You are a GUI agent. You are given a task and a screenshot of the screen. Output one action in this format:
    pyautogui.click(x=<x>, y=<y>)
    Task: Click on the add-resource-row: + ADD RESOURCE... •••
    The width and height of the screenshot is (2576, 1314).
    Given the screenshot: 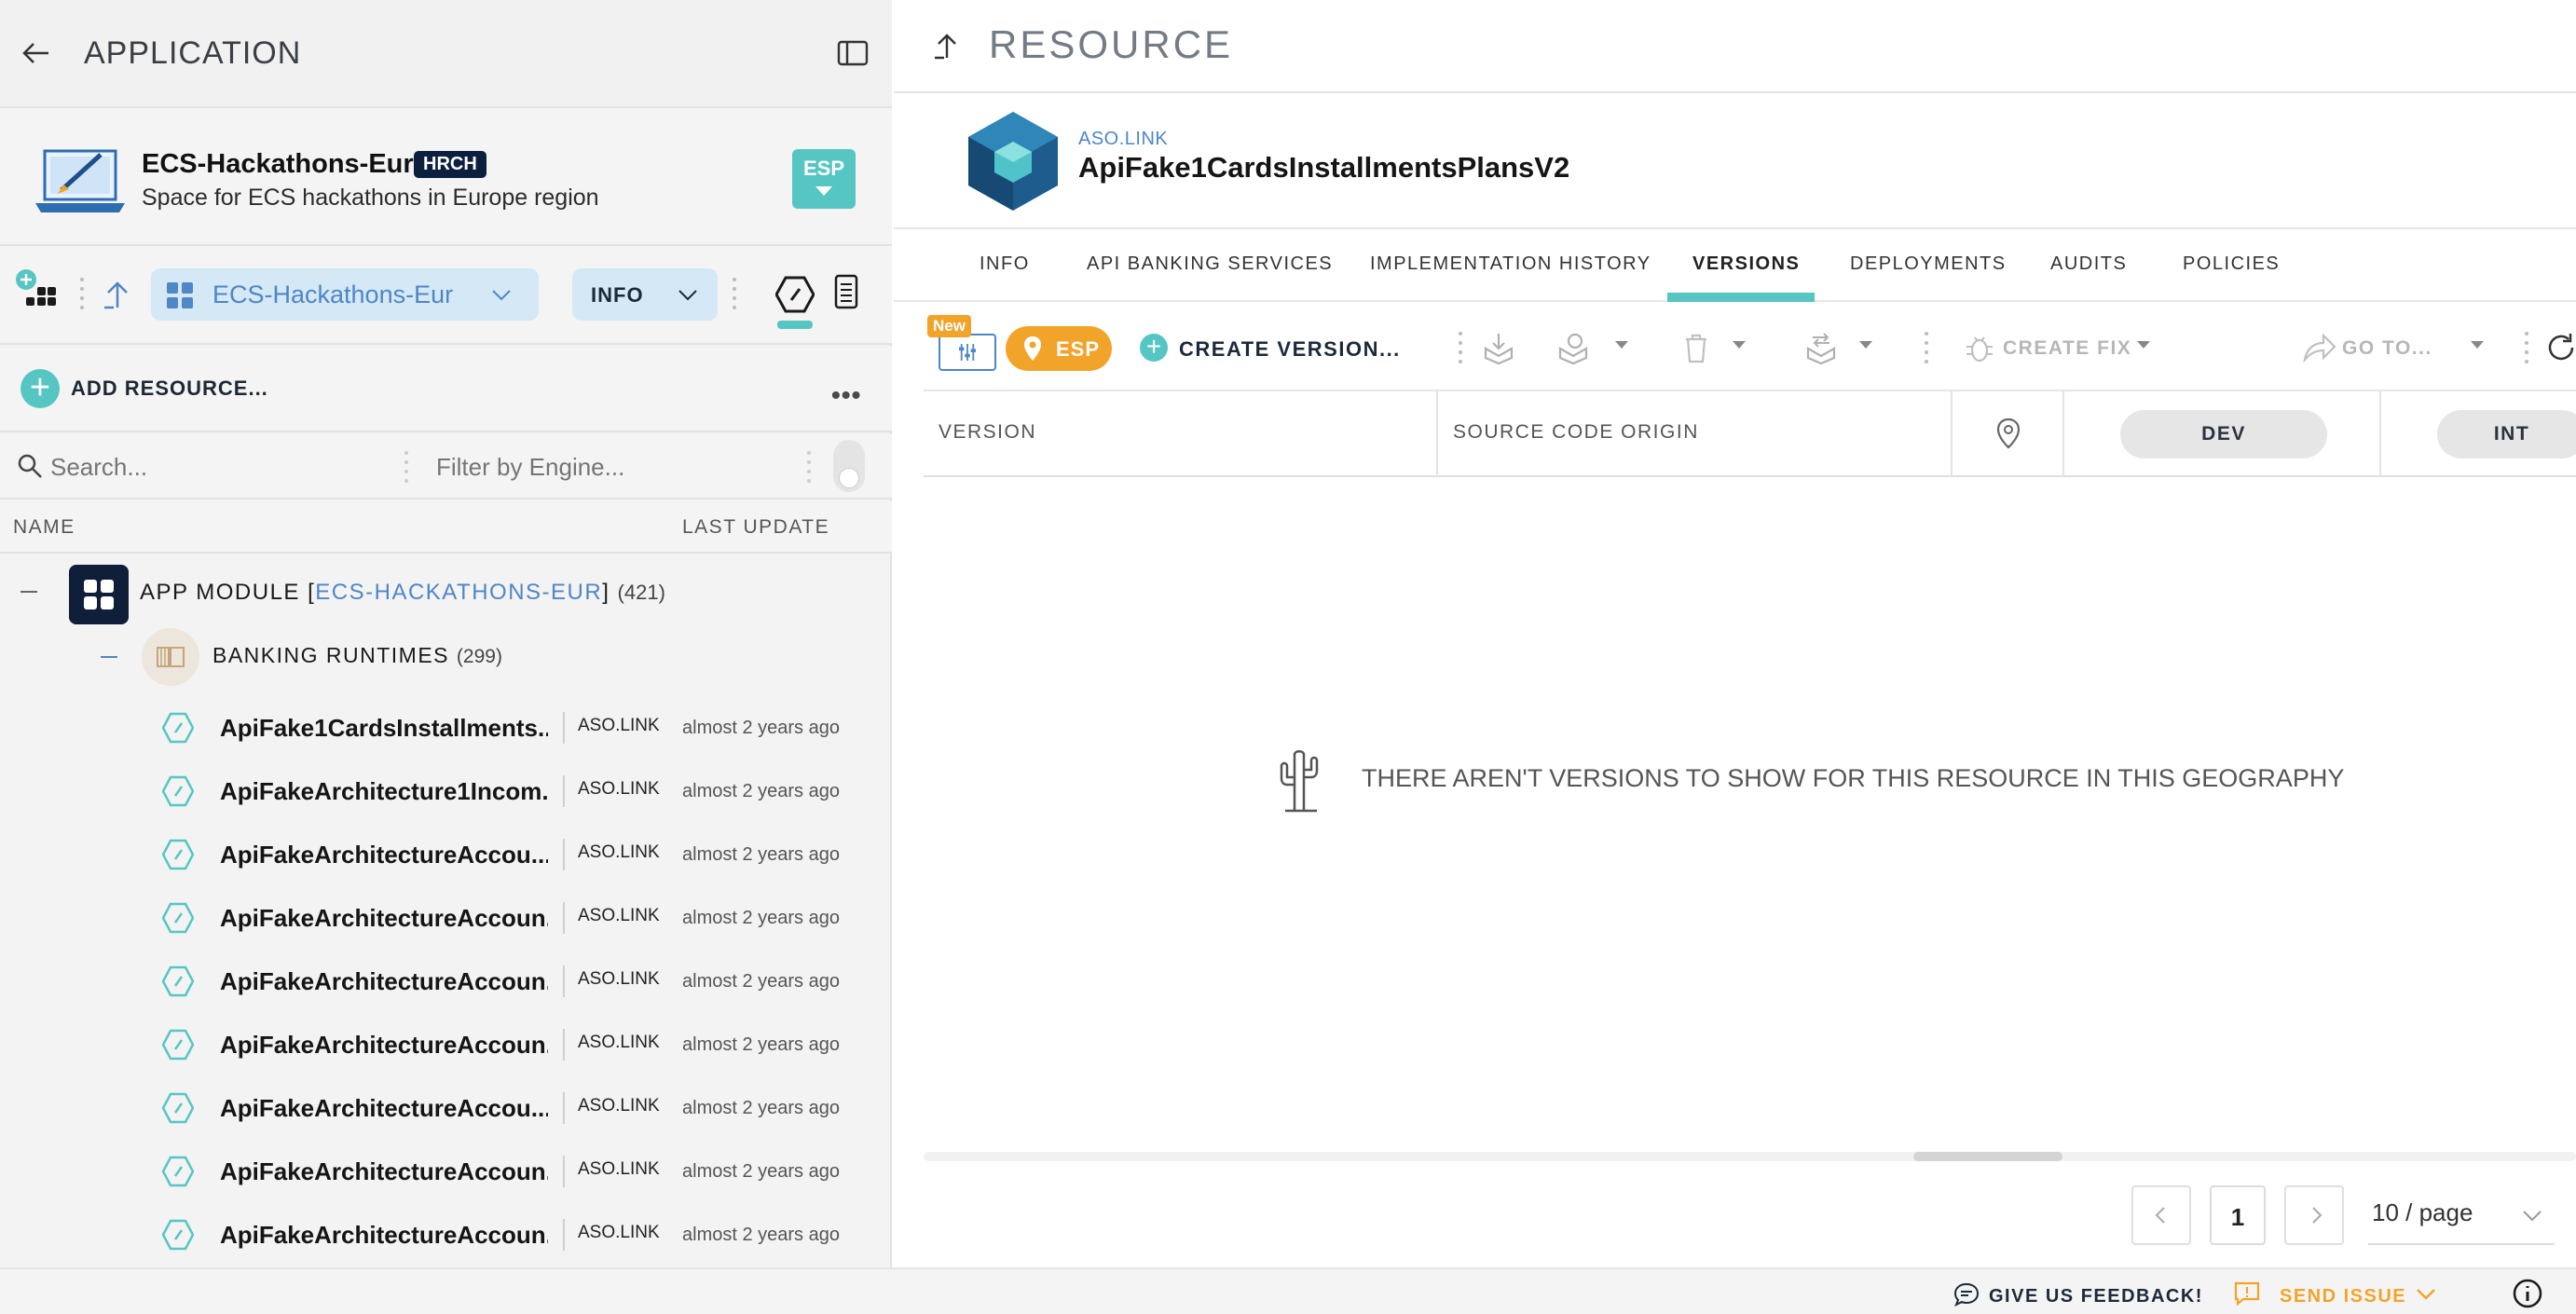 What is the action you would take?
    pyautogui.click(x=446, y=389)
    